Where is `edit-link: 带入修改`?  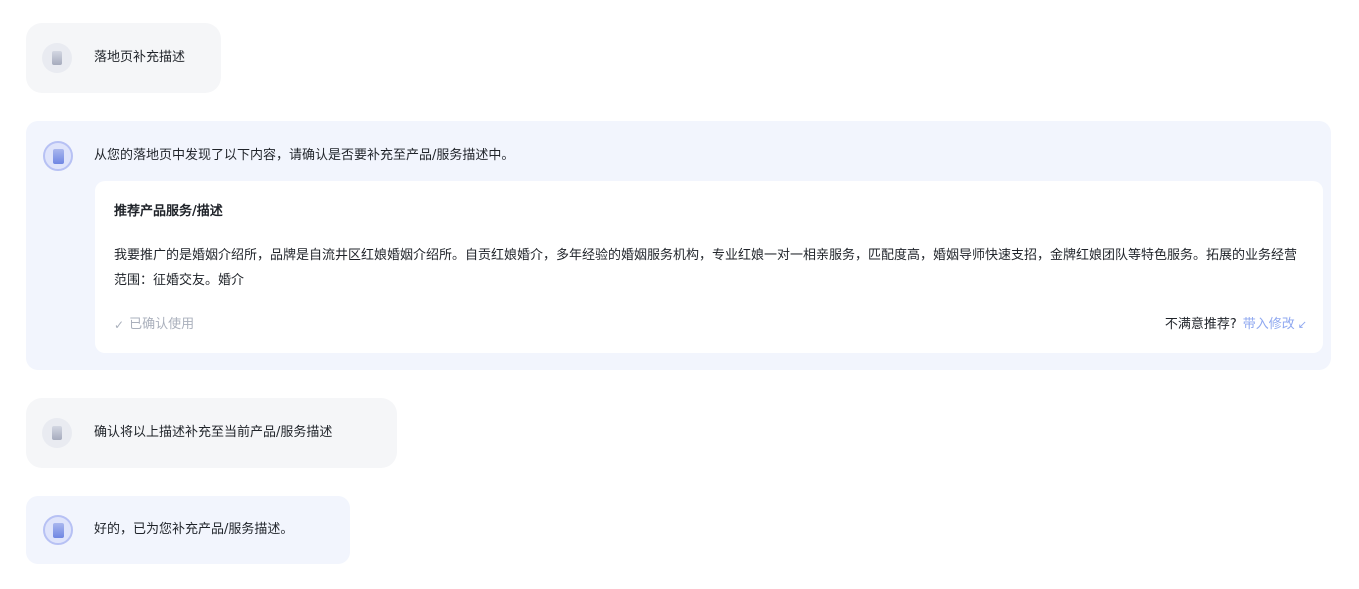 edit-link: 带入修改 is located at coordinates (1269, 325).